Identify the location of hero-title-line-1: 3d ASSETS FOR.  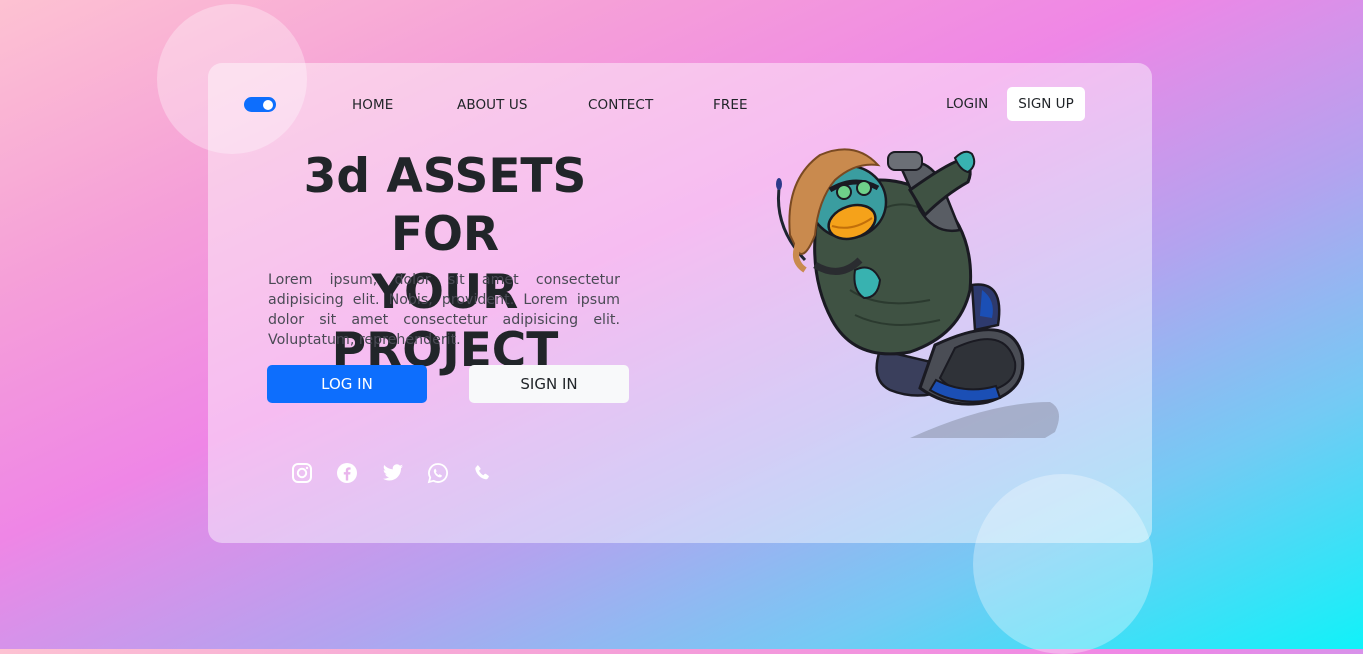
(445, 205).